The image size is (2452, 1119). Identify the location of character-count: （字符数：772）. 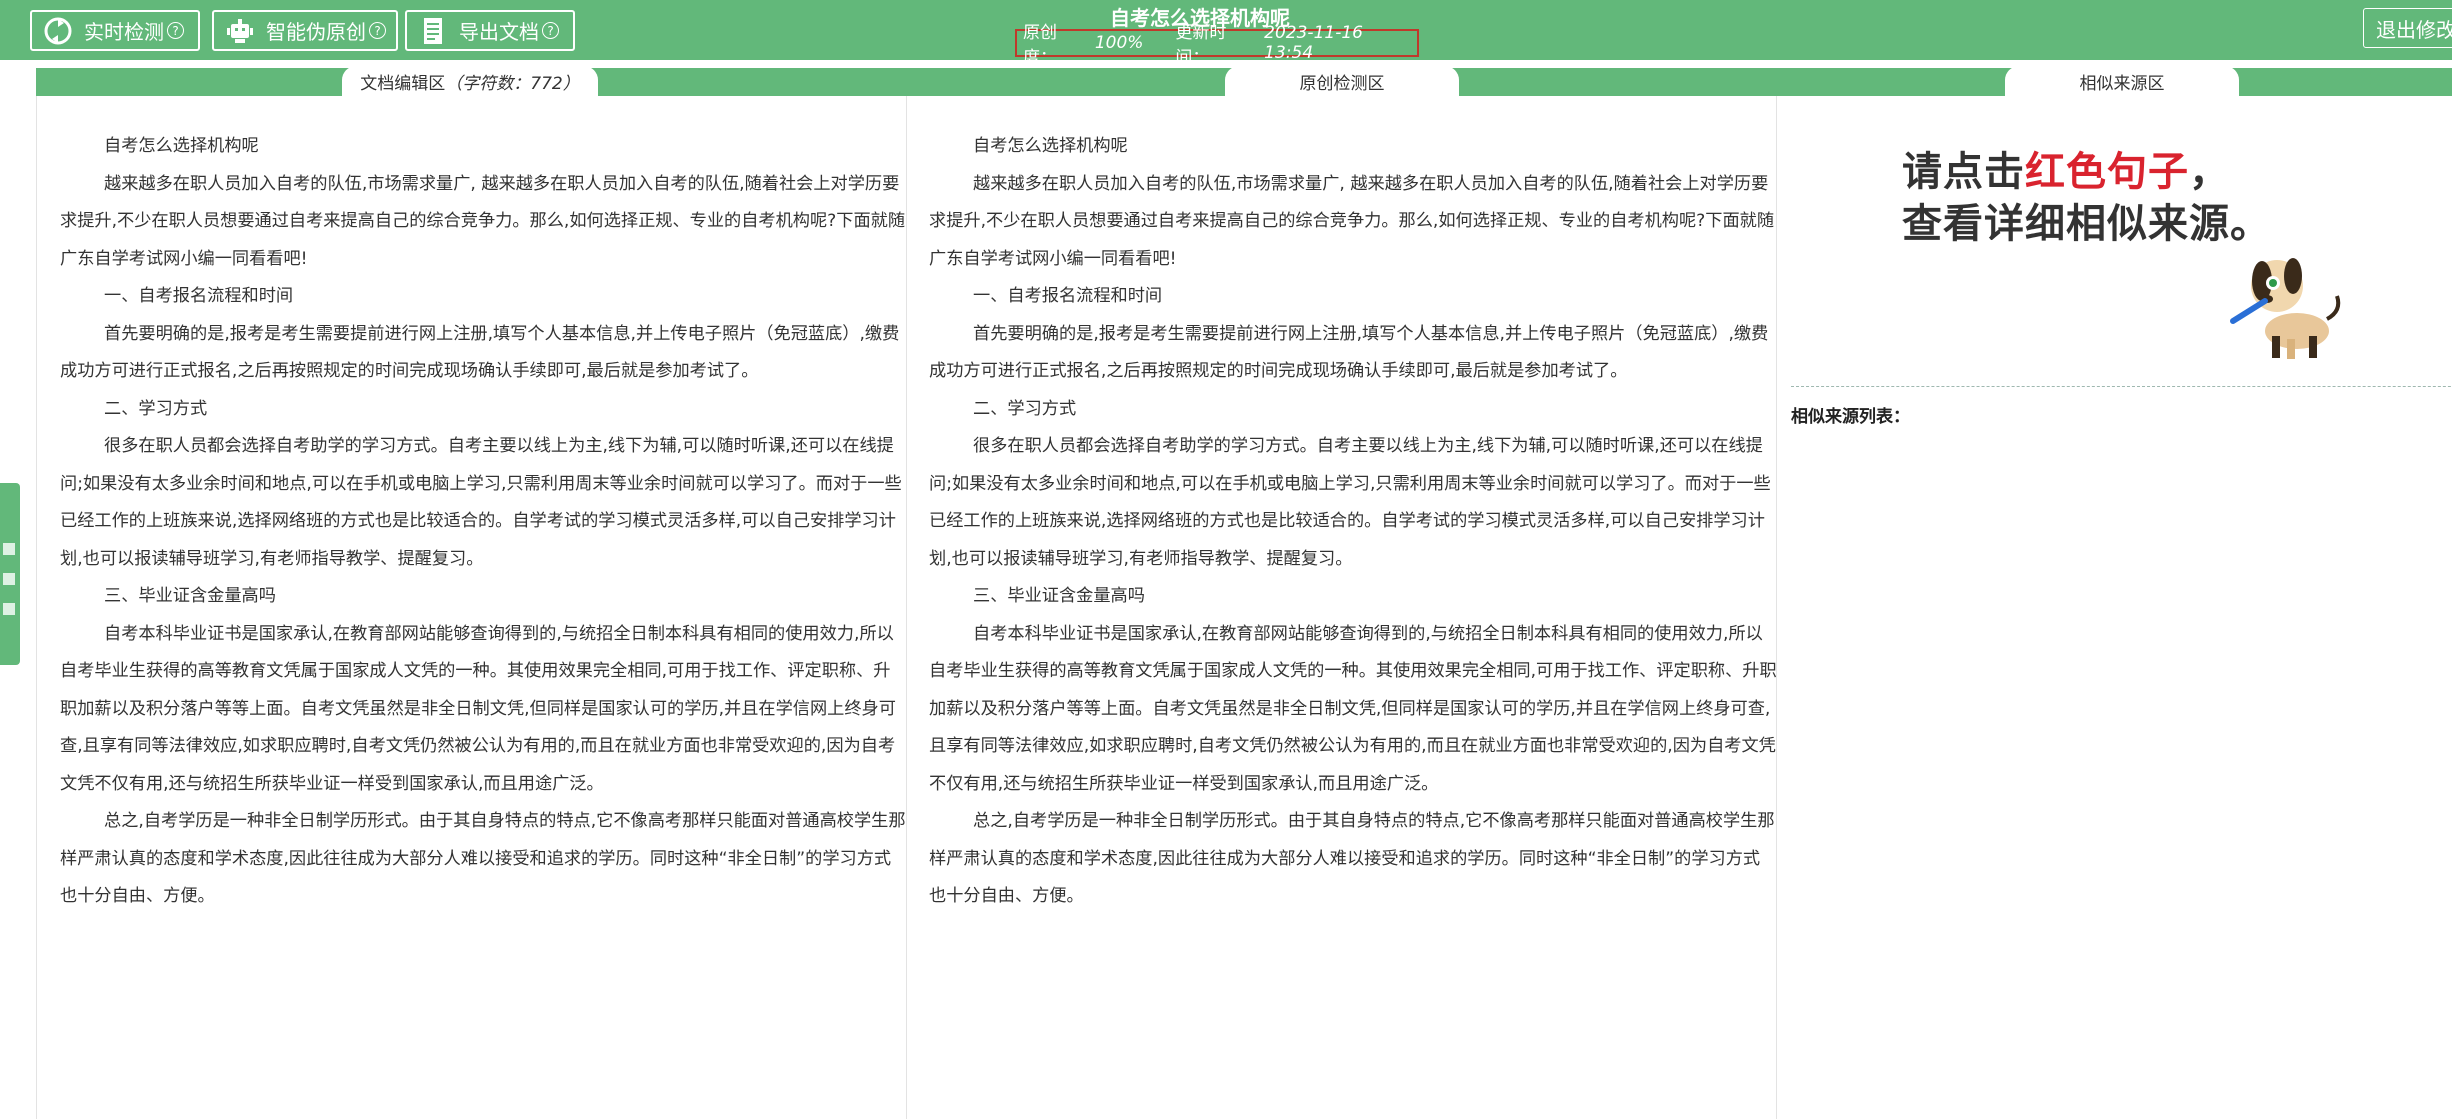
(512, 83).